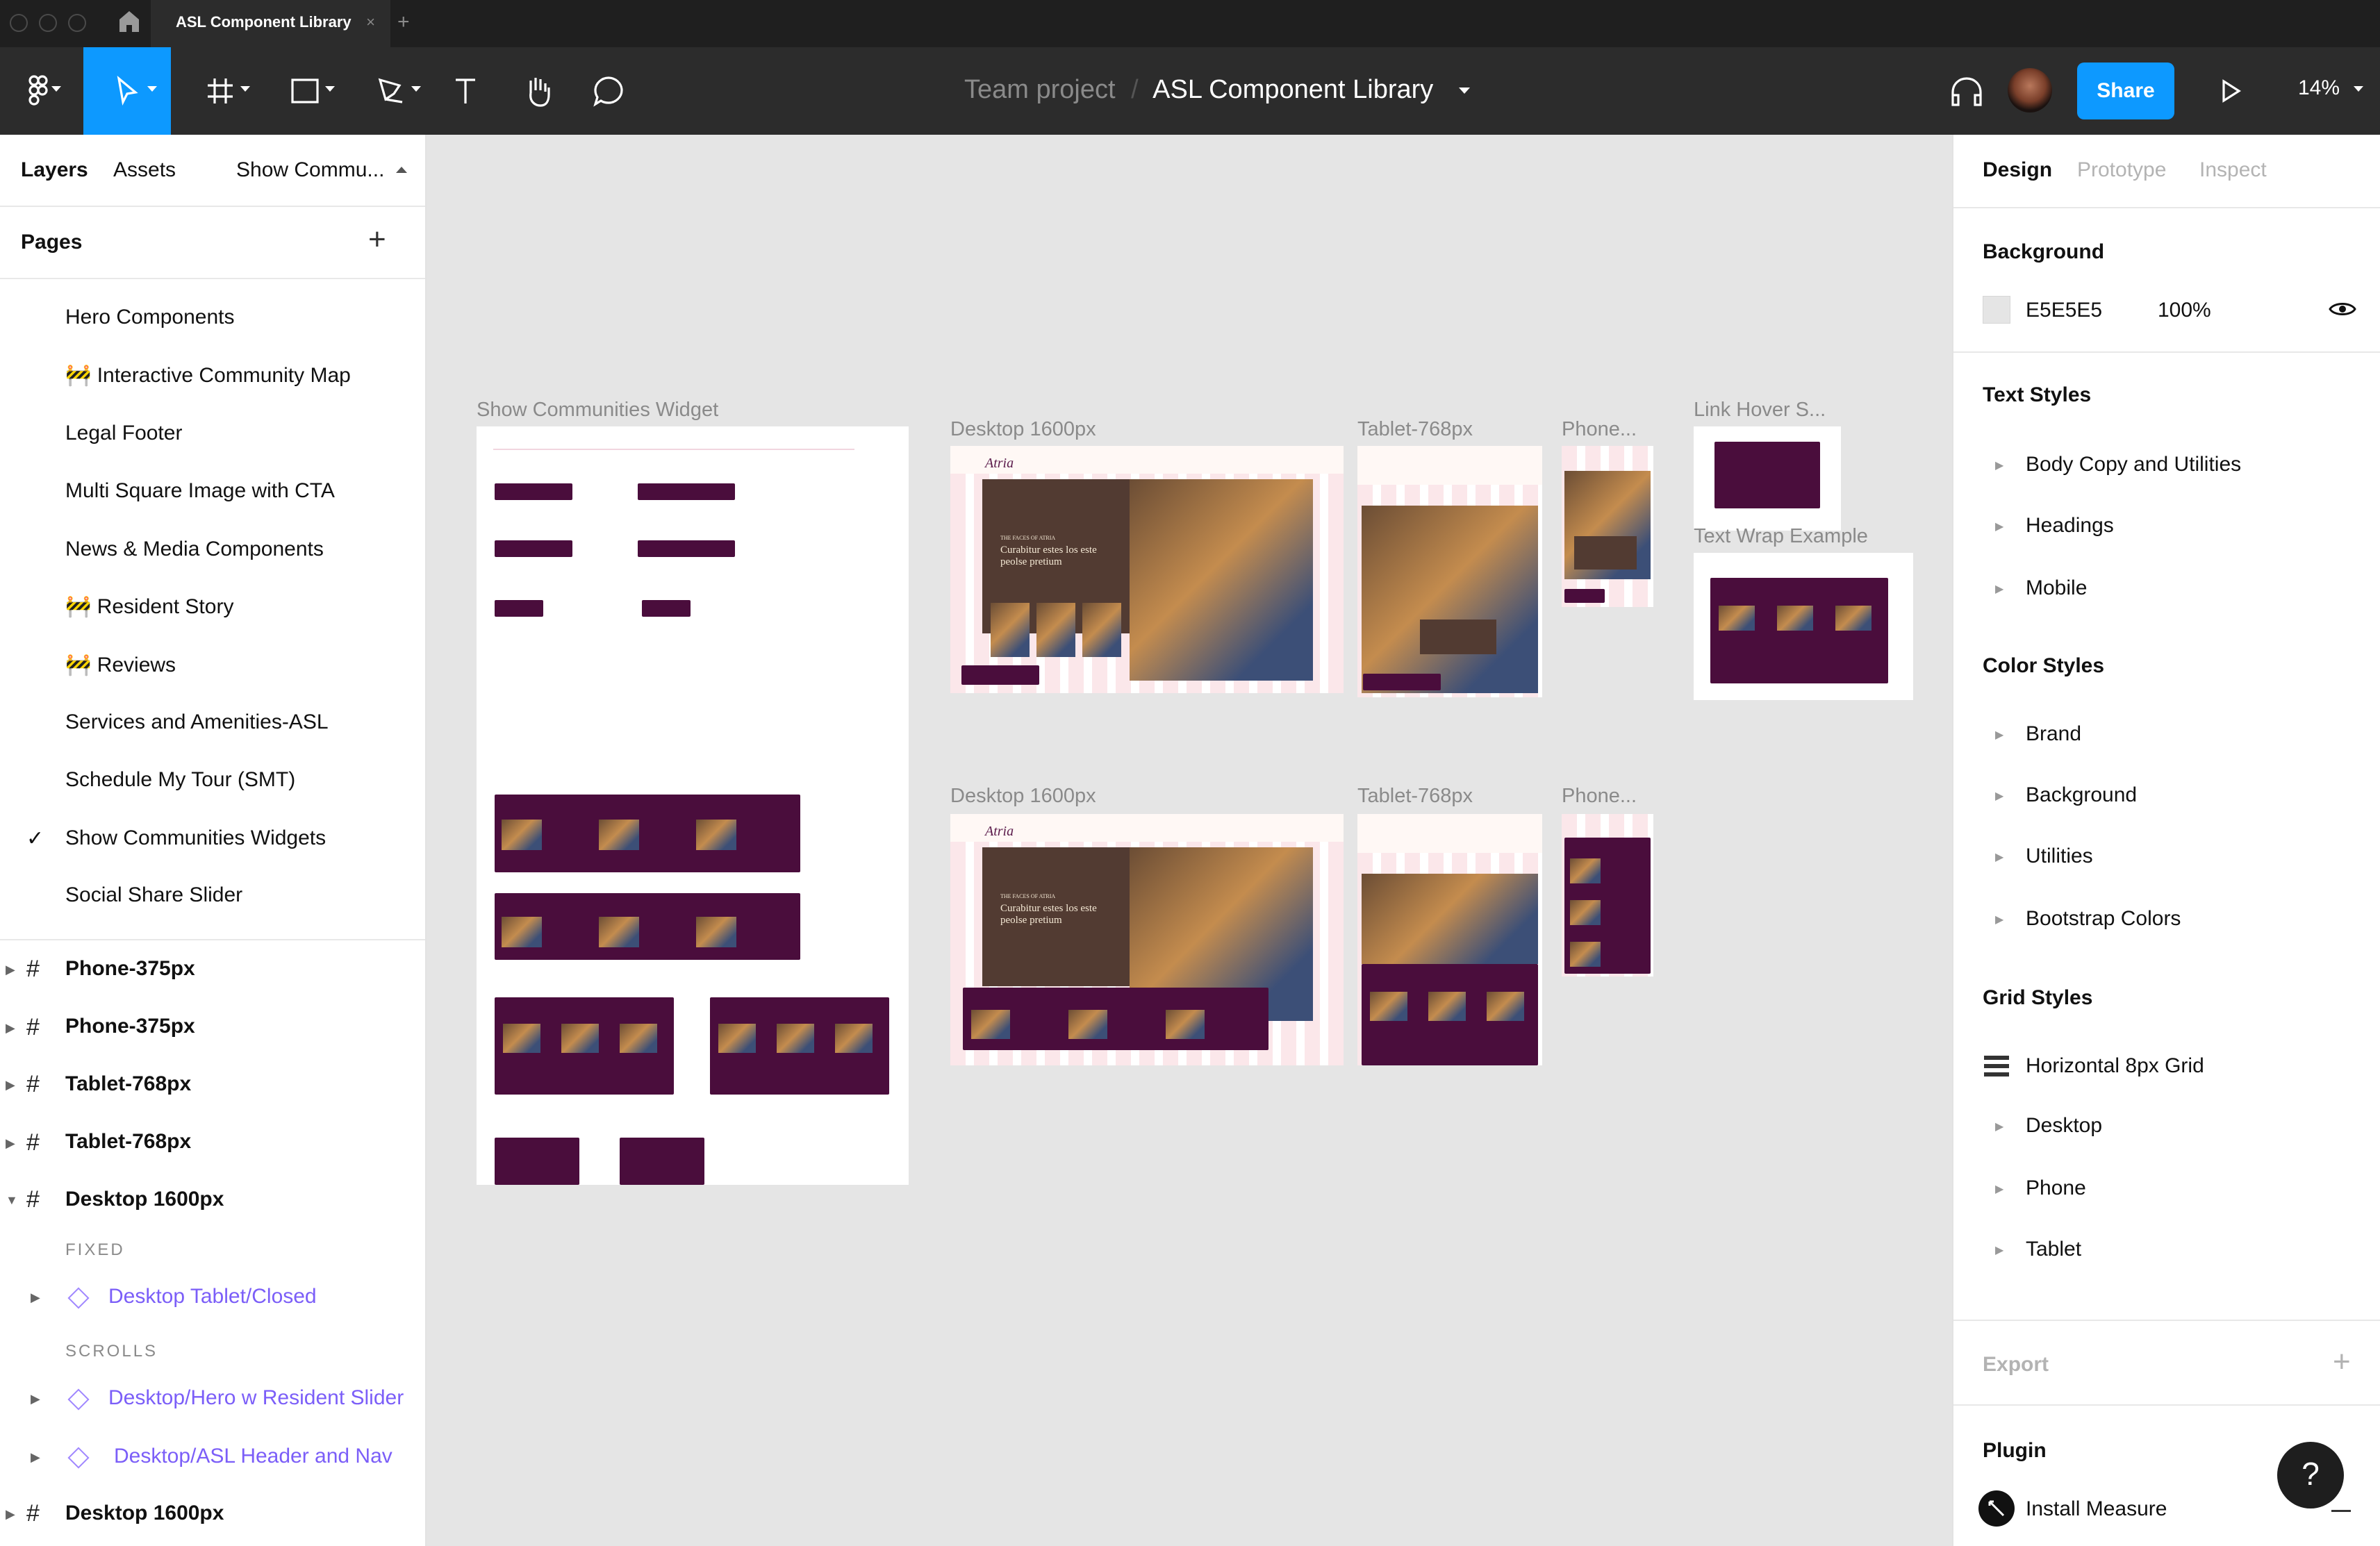  I want to click on plugin-item: Install Measure, so click(2096, 1509).